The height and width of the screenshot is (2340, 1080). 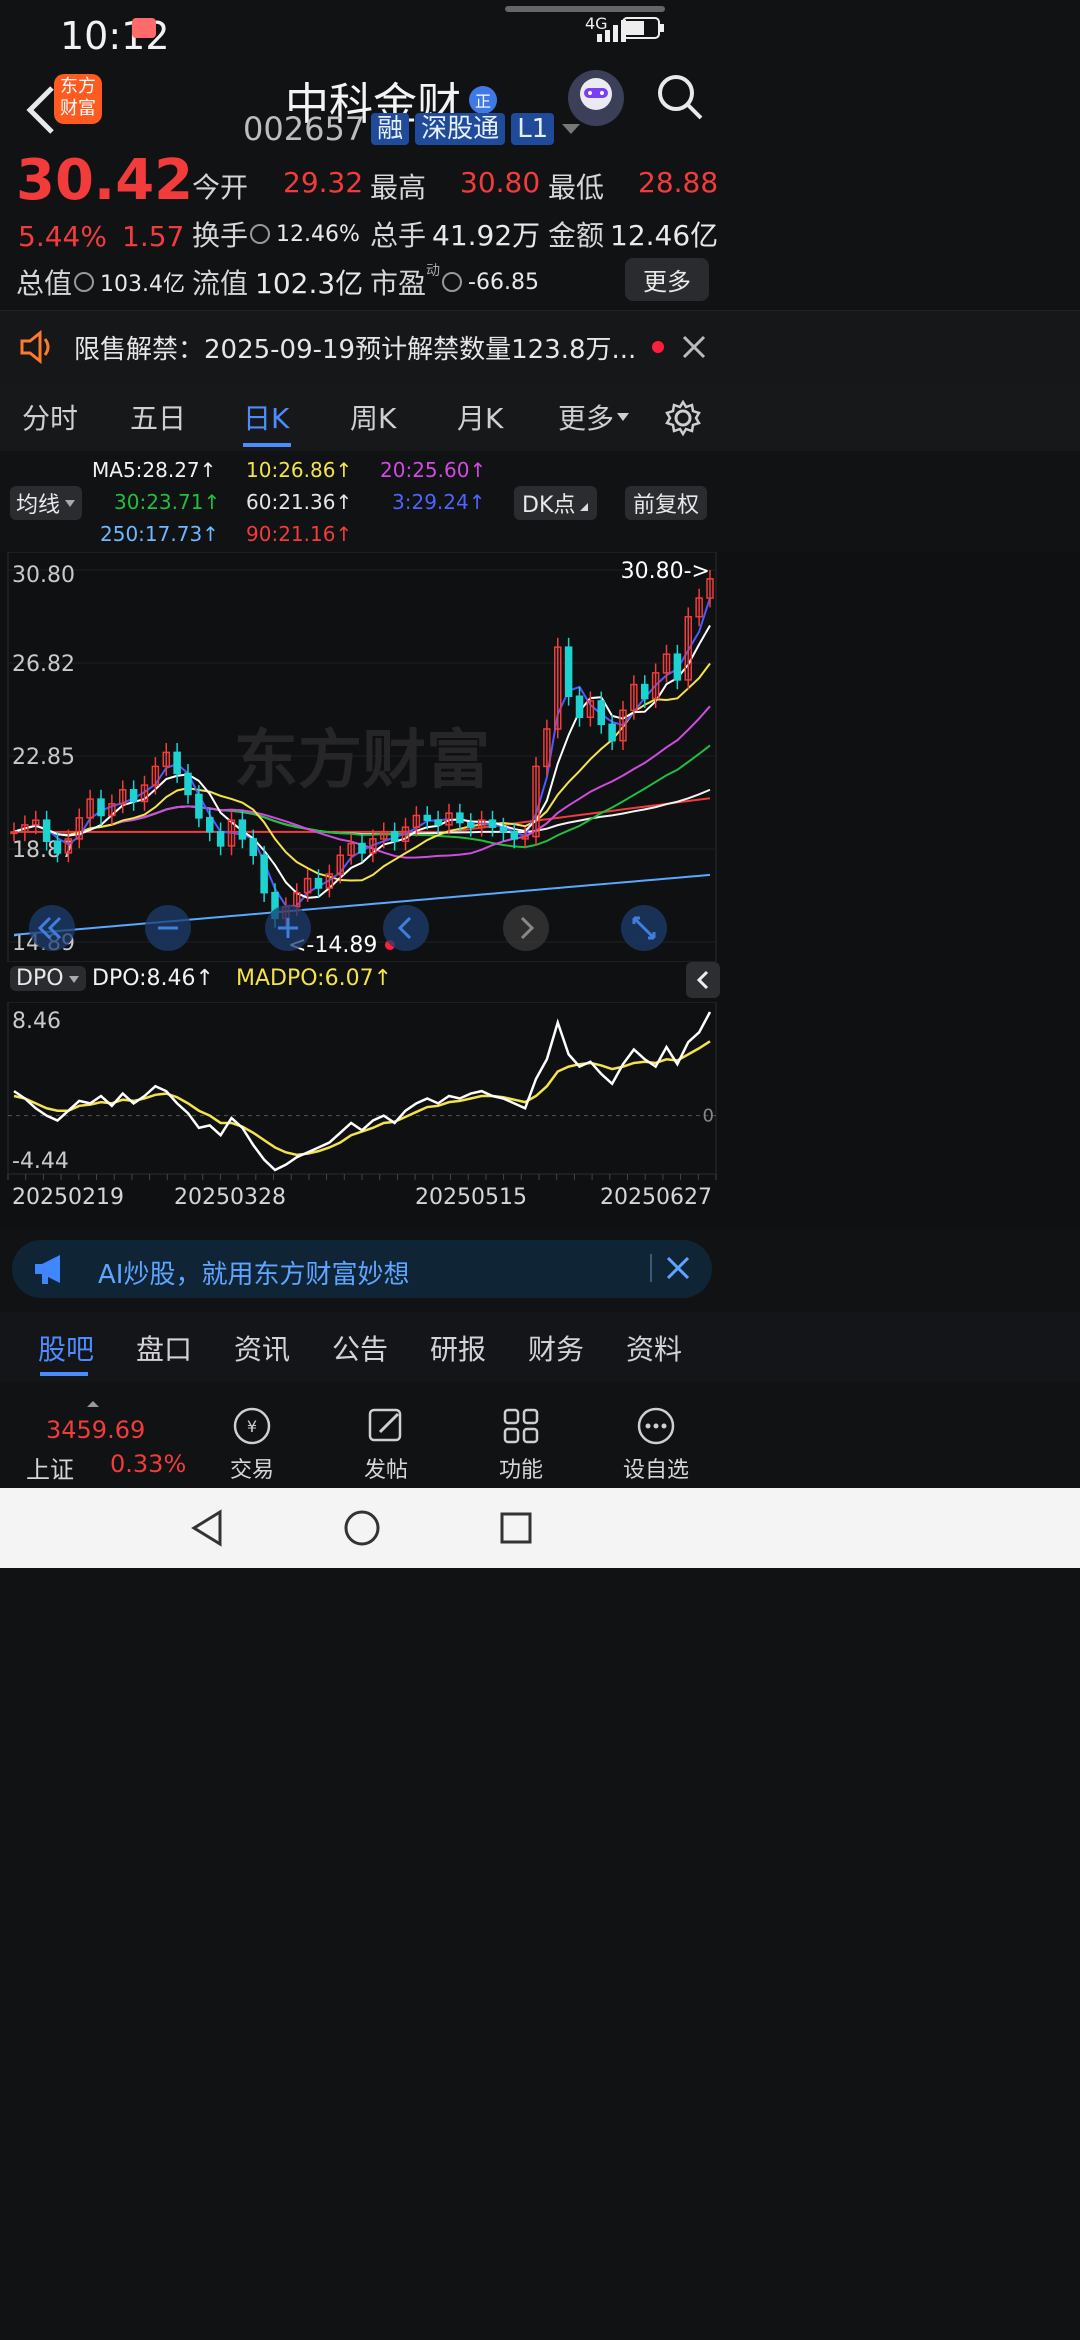 What do you see at coordinates (678, 182) in the screenshot?
I see `low-value: 28.88` at bounding box center [678, 182].